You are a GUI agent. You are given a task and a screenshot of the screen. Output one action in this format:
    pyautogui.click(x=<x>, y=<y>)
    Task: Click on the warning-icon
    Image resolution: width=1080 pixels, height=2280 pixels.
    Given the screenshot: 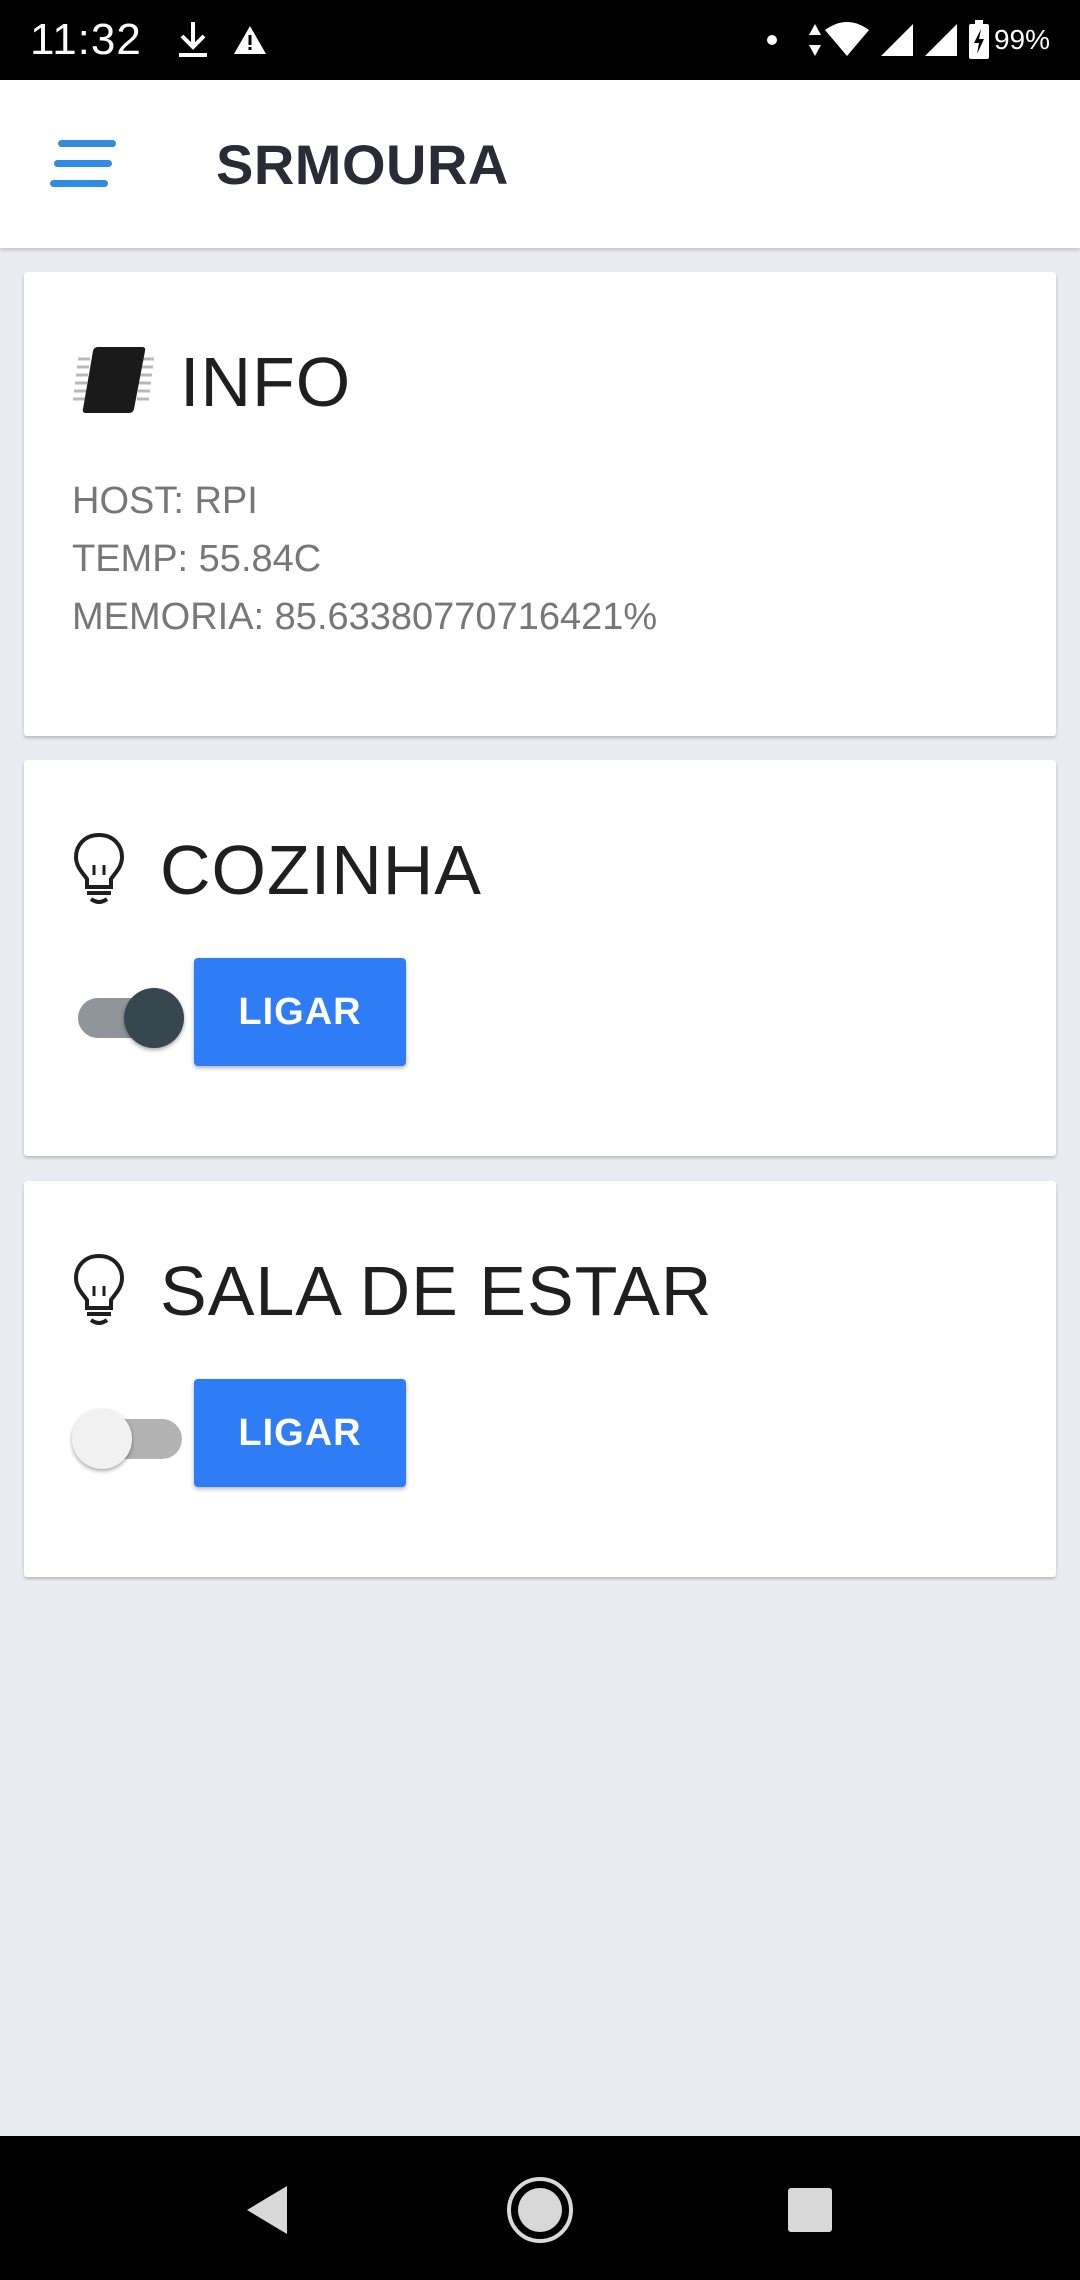 What is the action you would take?
    pyautogui.click(x=250, y=40)
    